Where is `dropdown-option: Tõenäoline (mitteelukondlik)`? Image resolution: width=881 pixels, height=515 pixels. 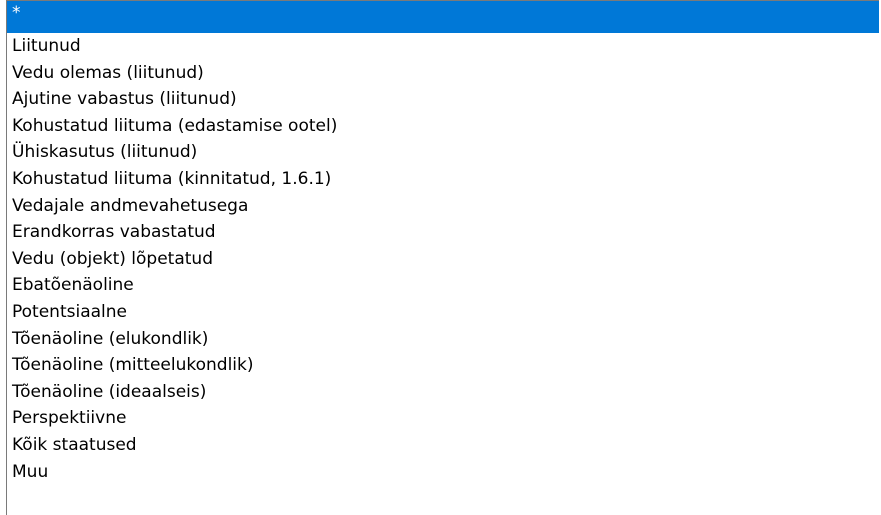 dropdown-option: Tõenäoline (mitteelukondlik) is located at coordinates (443, 365).